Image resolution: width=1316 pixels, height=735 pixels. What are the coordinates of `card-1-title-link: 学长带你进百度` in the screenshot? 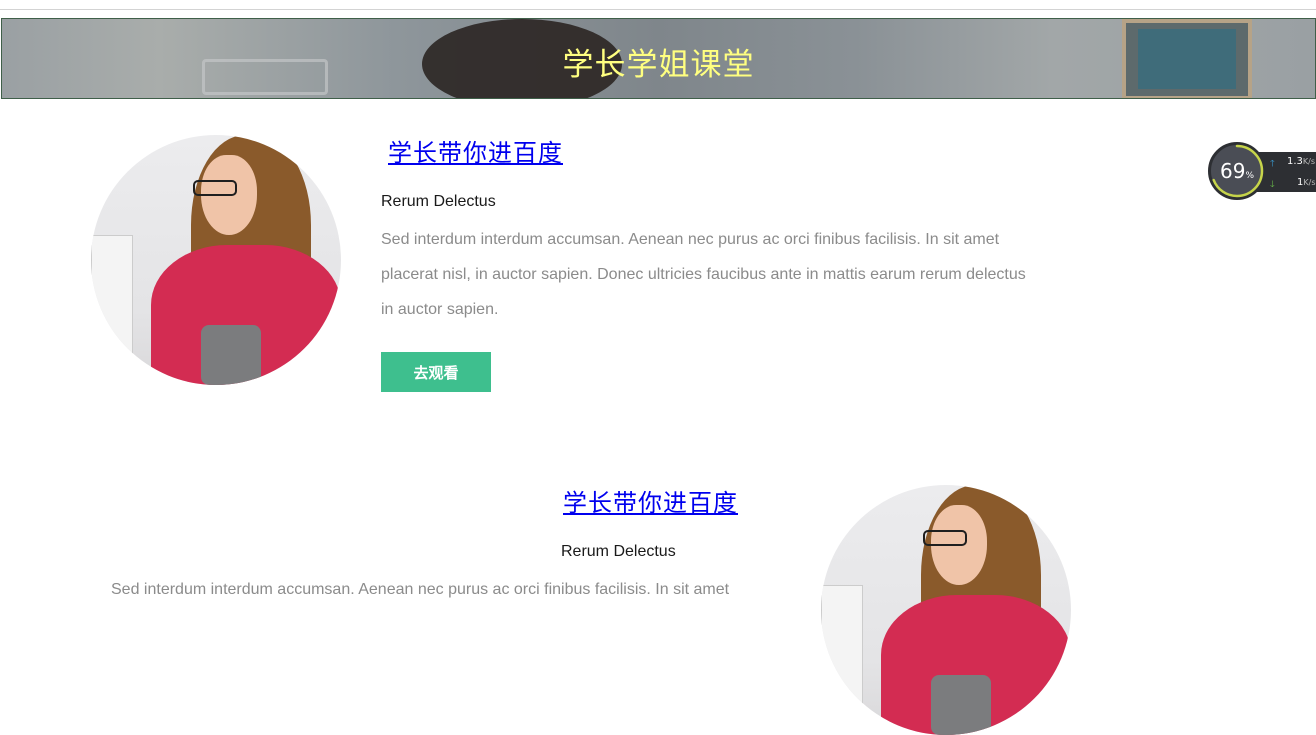 It's located at (475, 150).